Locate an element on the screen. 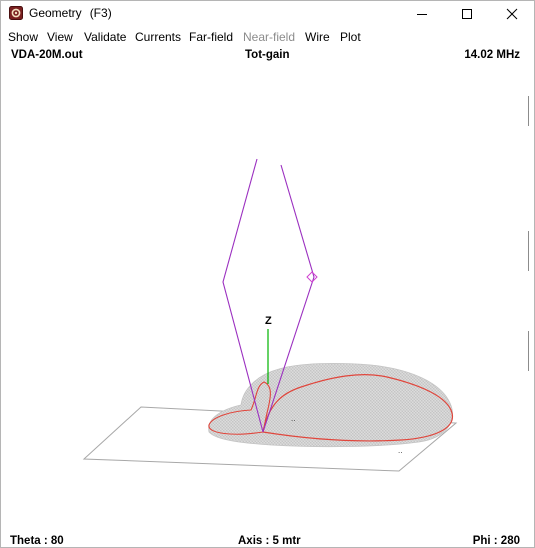  minimize-icon is located at coordinates (421, 14).